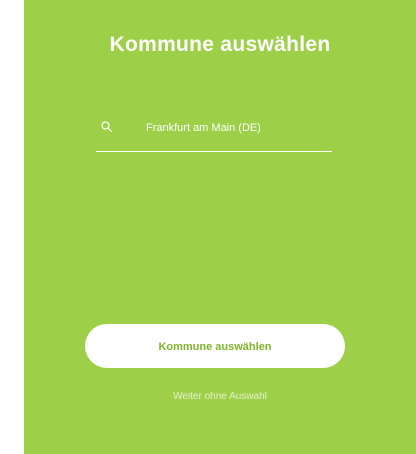 The height and width of the screenshot is (454, 416). What do you see at coordinates (203, 128) in the screenshot?
I see `search-input-value: Frankfurt am Main (DE)` at bounding box center [203, 128].